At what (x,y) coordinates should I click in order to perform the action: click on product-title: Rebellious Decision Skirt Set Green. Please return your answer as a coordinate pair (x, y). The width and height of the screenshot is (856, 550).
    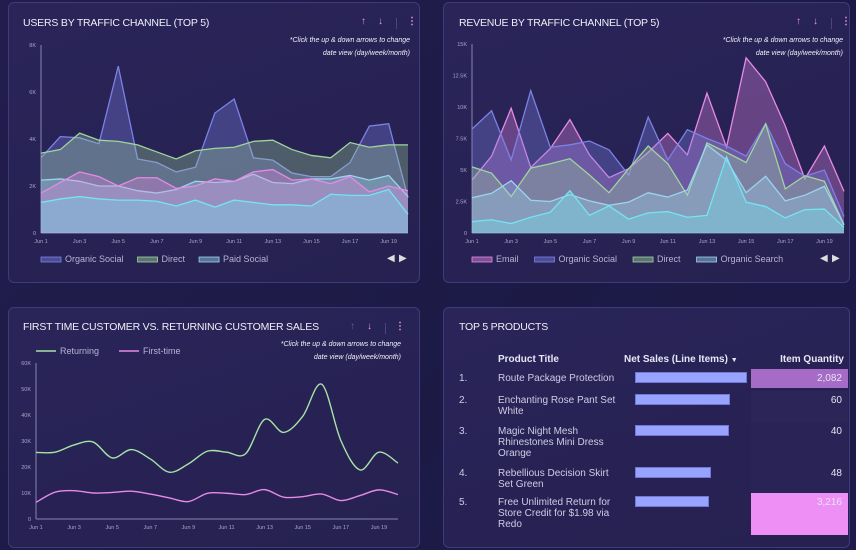
    Looking at the image, I should click on (553, 479).